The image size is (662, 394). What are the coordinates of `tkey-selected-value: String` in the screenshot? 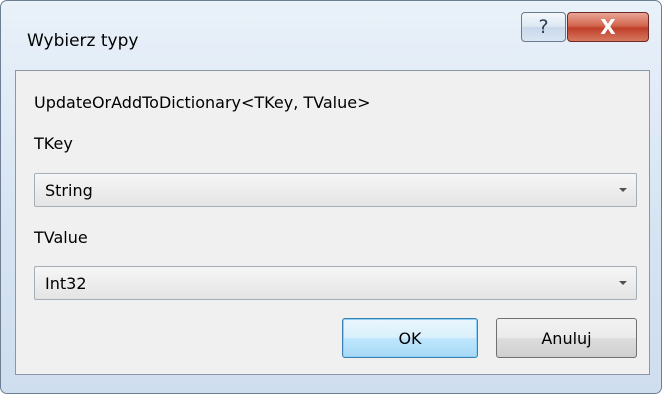 It's located at (69, 190).